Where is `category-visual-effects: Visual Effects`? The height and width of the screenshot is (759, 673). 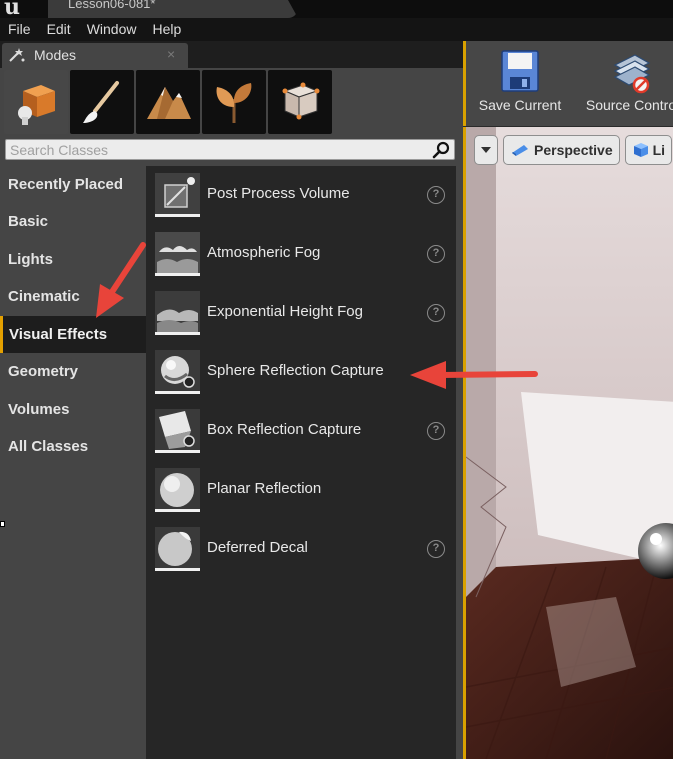 category-visual-effects: Visual Effects is located at coordinates (73, 334).